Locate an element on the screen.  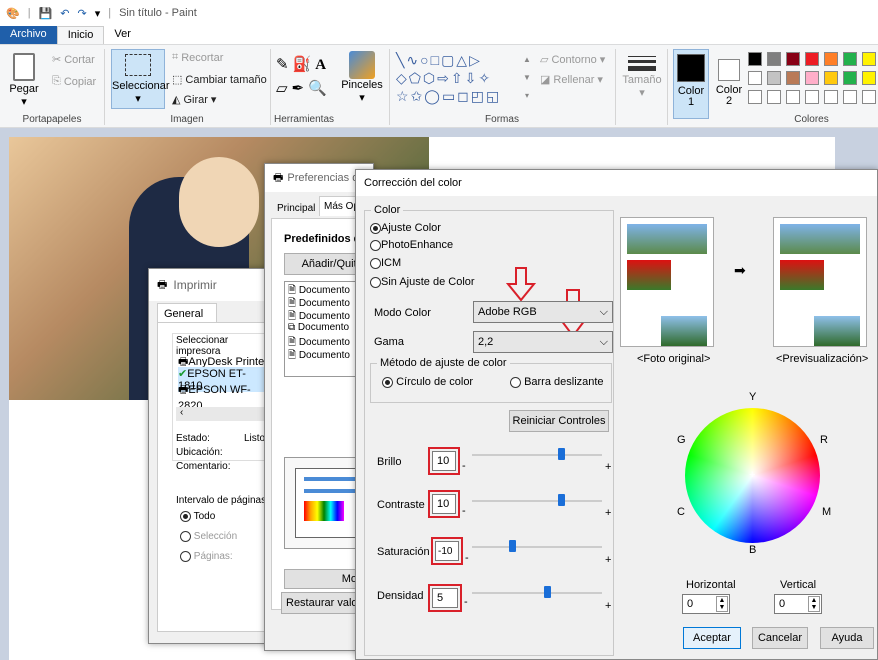
document-preset-item: ⧉ Documento is located at coordinates (318, 327).